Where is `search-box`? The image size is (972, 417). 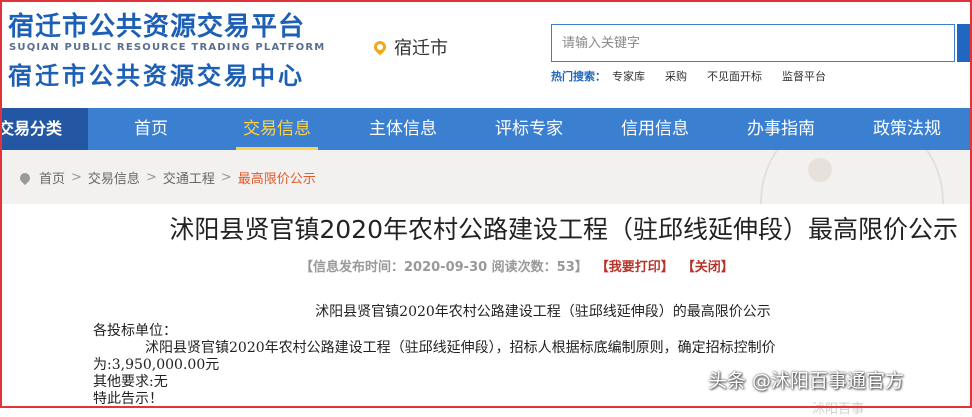 search-box is located at coordinates (753, 43).